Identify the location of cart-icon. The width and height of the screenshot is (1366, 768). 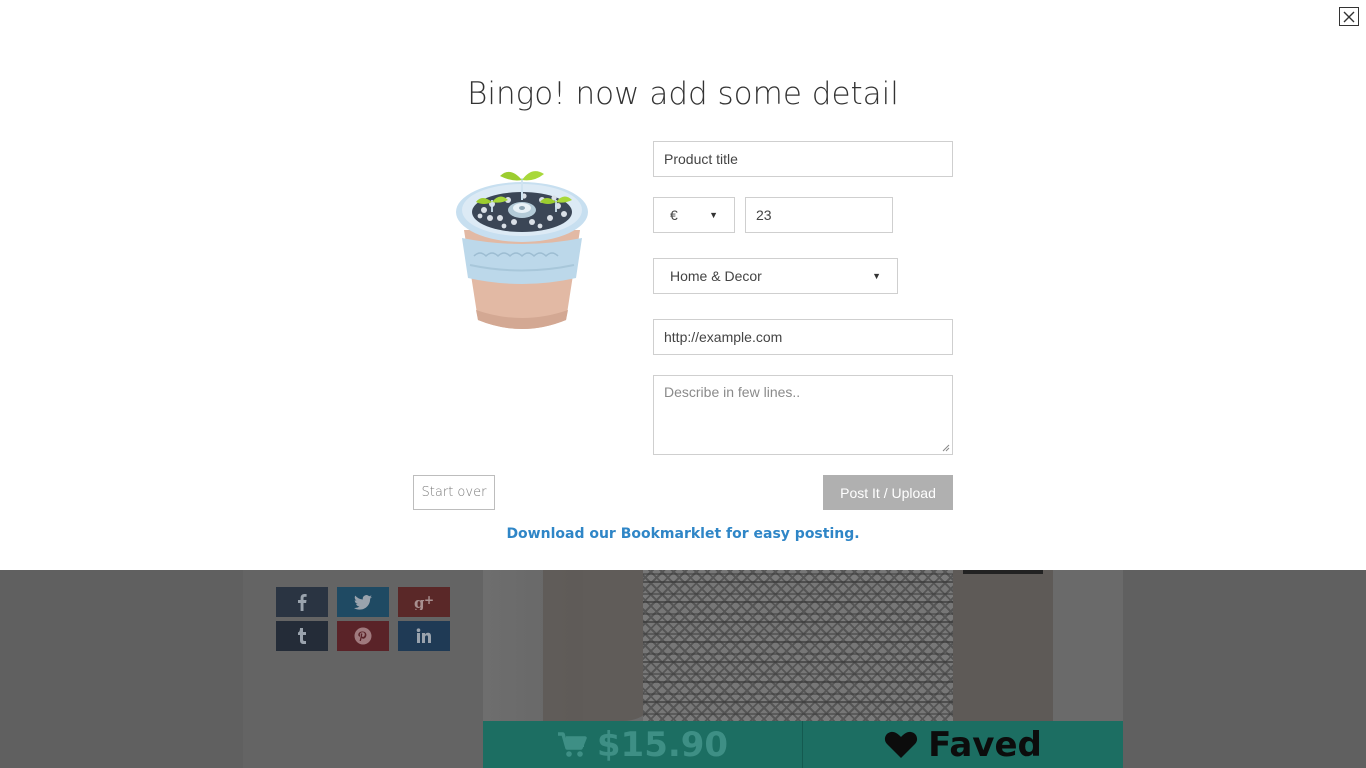
(572, 744).